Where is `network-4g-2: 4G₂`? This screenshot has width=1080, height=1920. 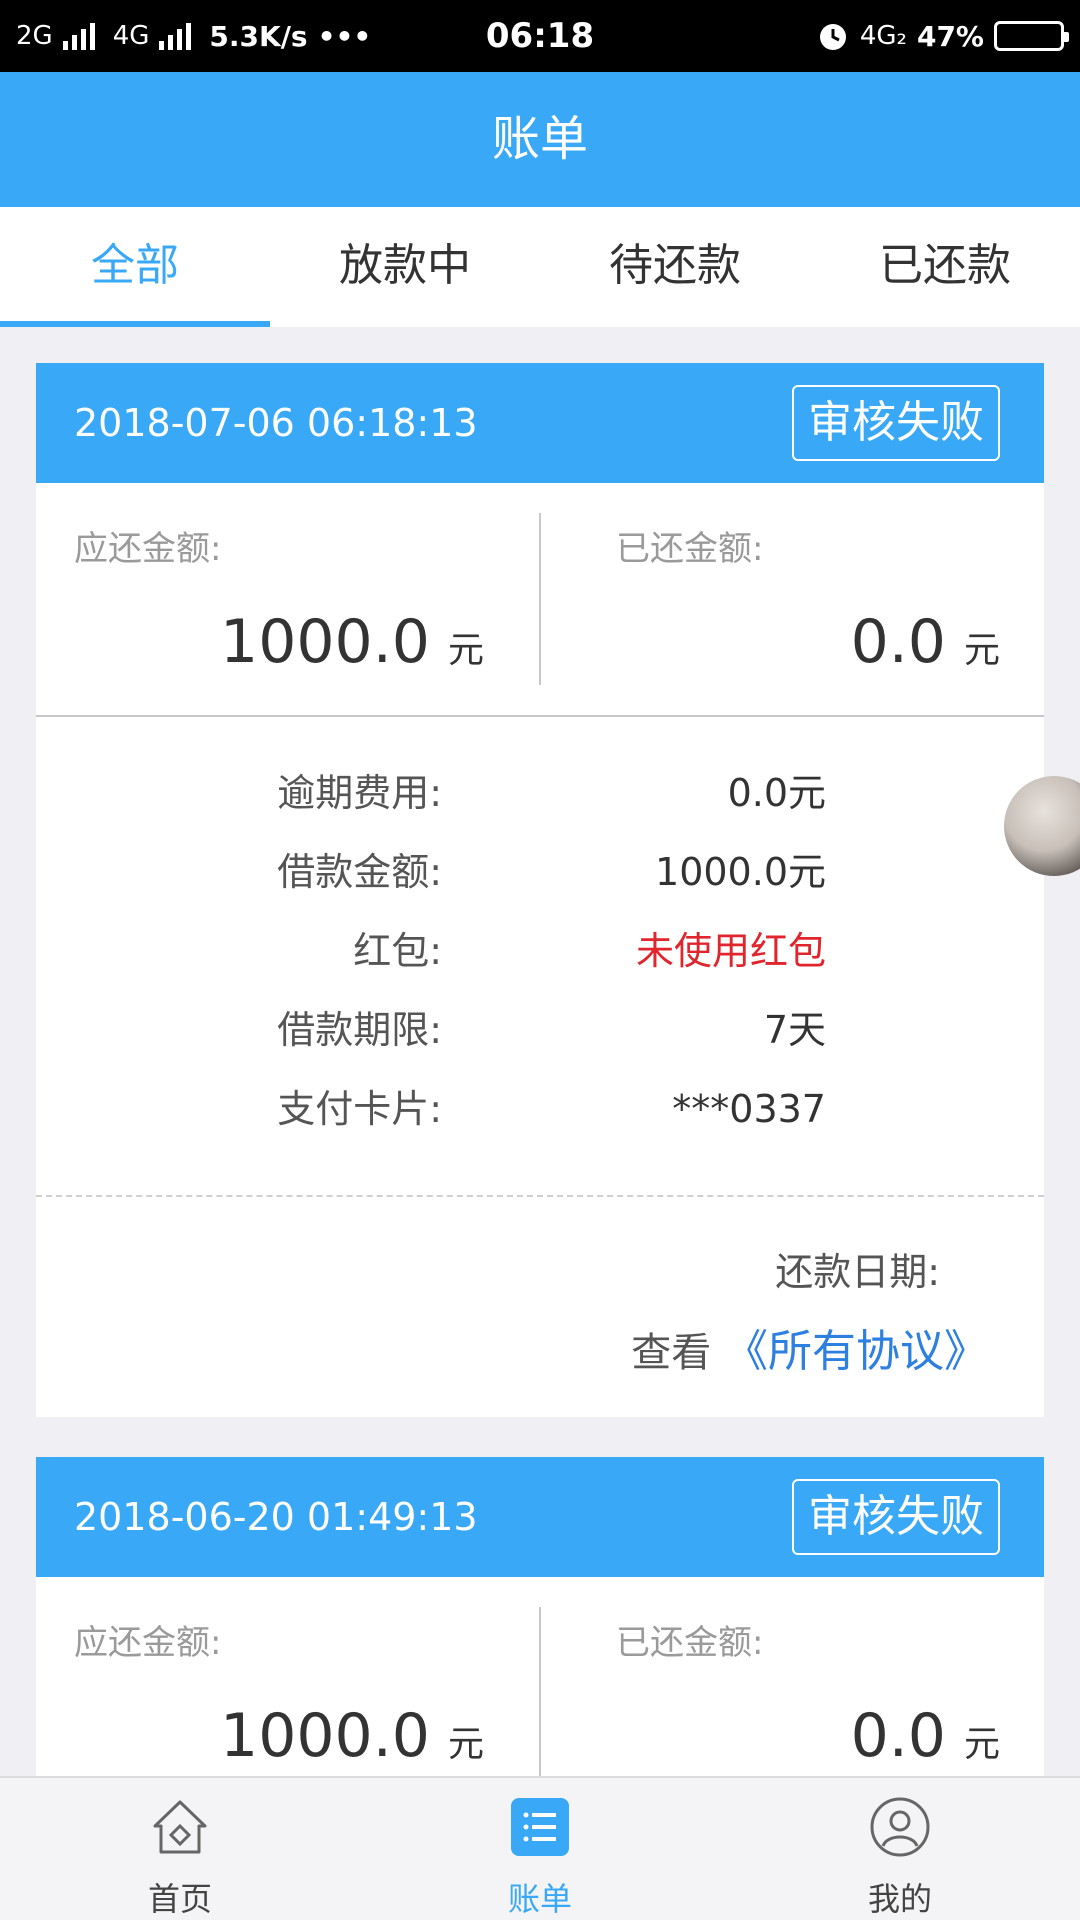 network-4g-2: 4G₂ is located at coordinates (883, 36).